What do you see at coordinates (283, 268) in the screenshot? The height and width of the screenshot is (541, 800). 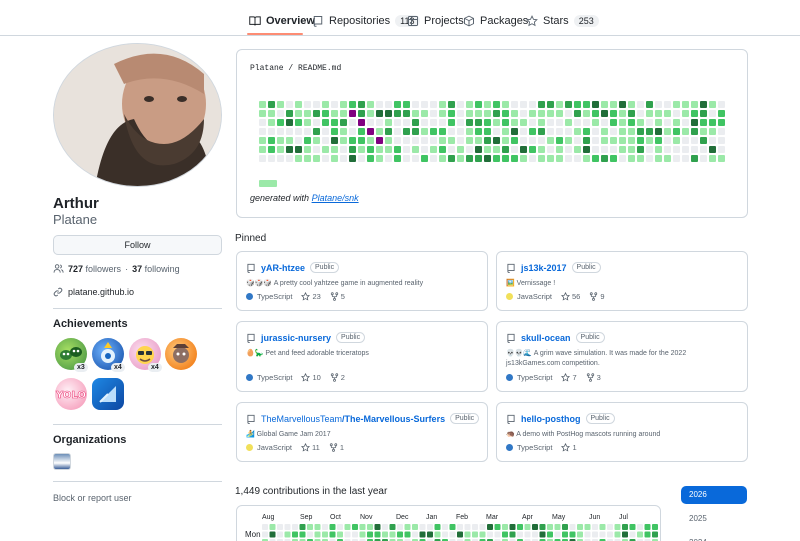 I see `repo-link: yAR-htzee` at bounding box center [283, 268].